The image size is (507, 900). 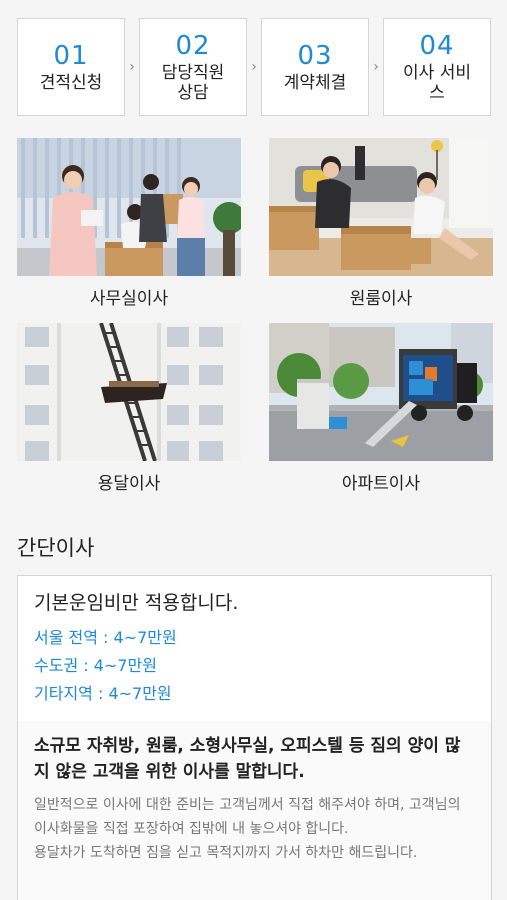 What do you see at coordinates (95, 665) in the screenshot?
I see `price-capital-area: 수도권 : 4~7만원` at bounding box center [95, 665].